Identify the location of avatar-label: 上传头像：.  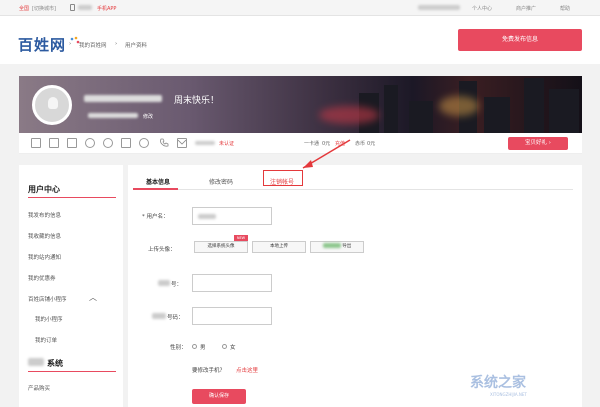
(162, 250).